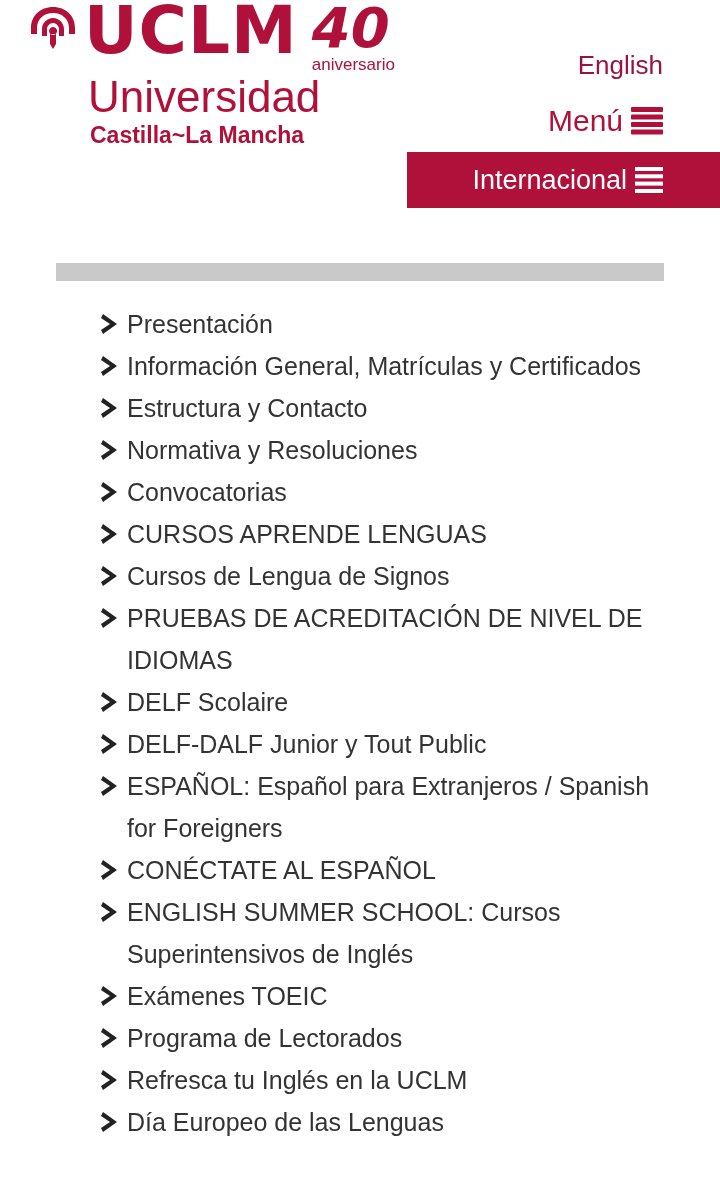 This screenshot has height=1183, width=720. What do you see at coordinates (200, 324) in the screenshot?
I see `nav-link: Presentación` at bounding box center [200, 324].